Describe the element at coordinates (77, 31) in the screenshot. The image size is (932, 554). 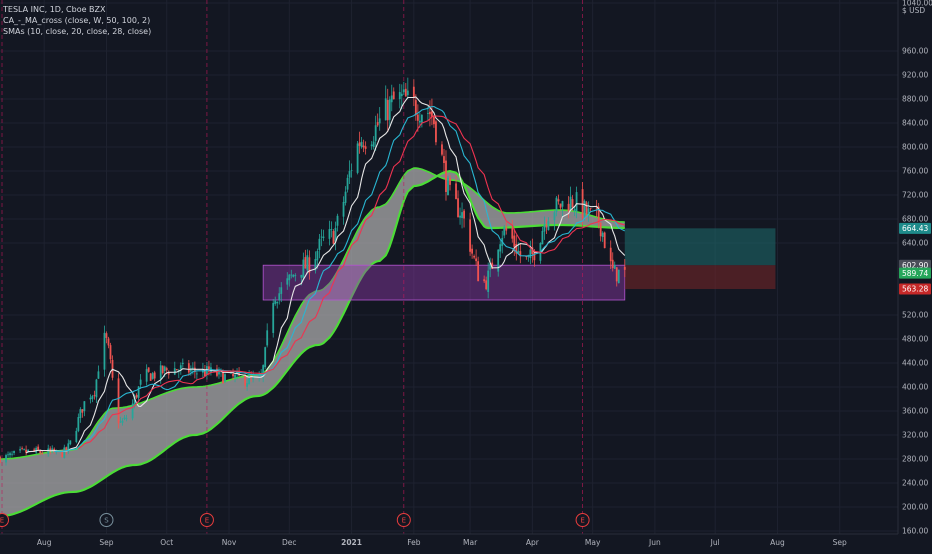
I see `sma-indicator-label: SMAs (10, close, 20, close, 28, close)` at that location.